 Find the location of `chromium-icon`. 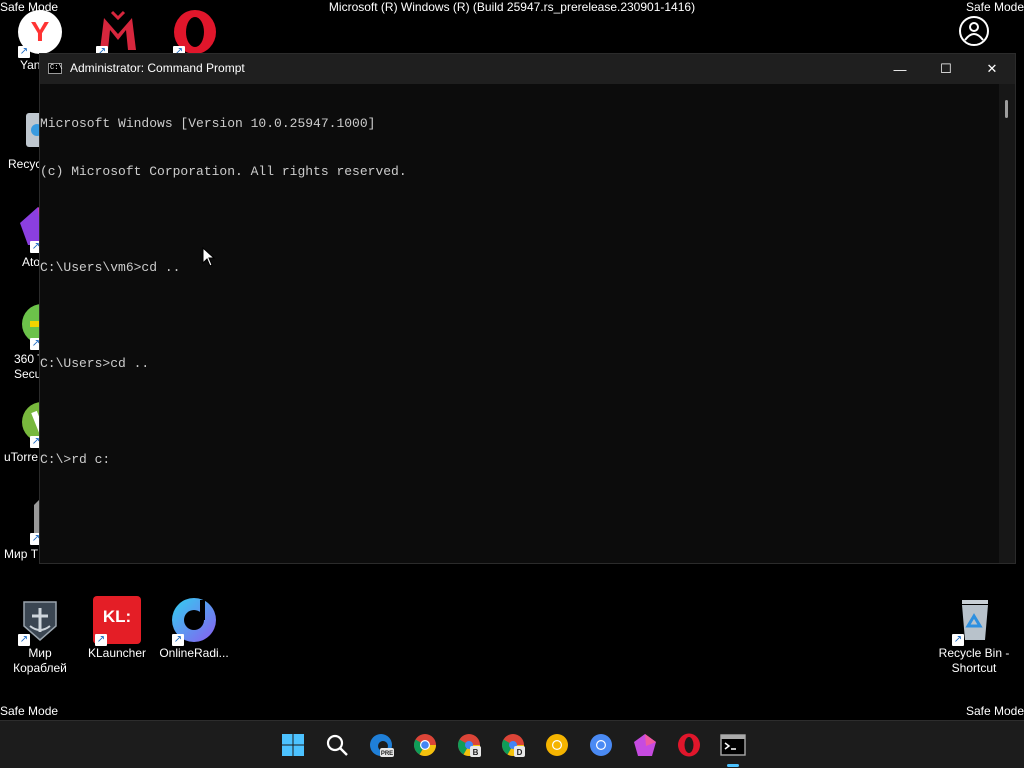

chromium-icon is located at coordinates (601, 745).